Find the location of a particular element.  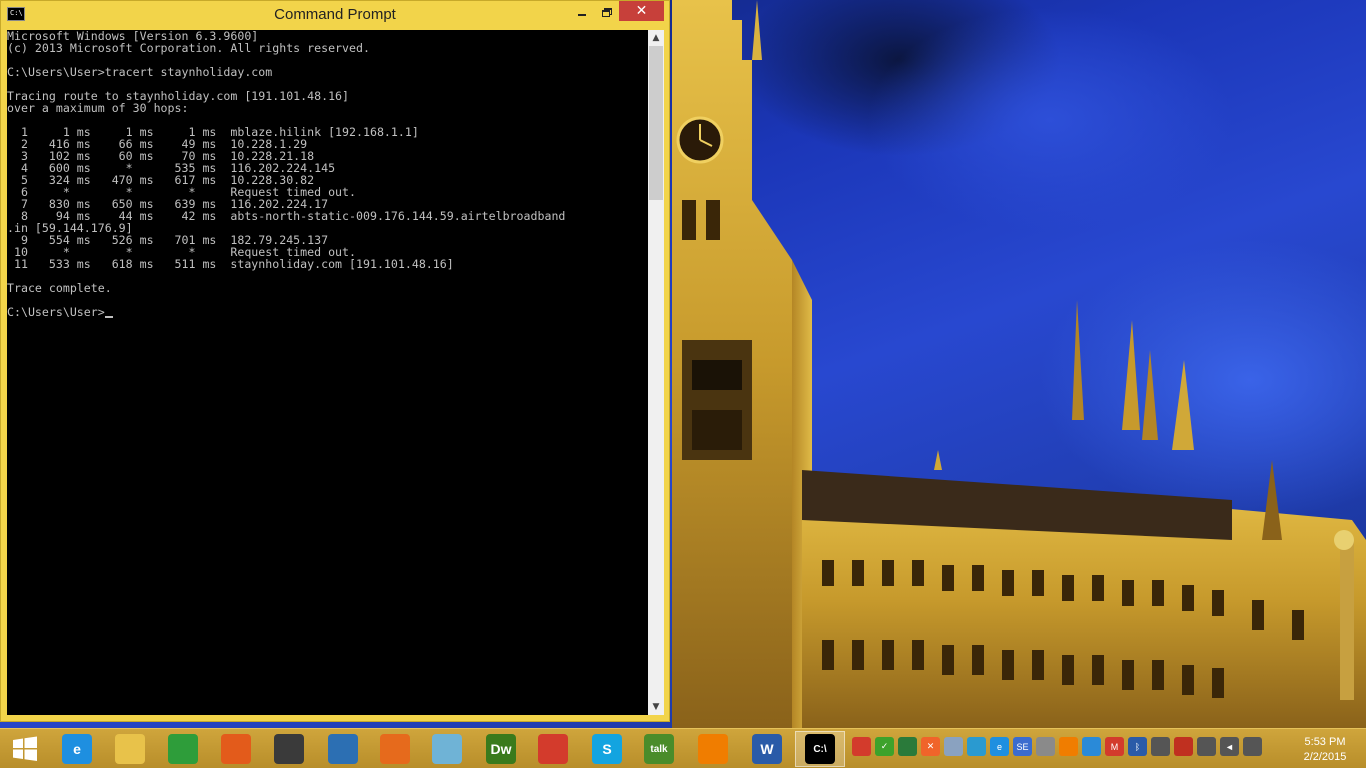

app-icon is located at coordinates (289, 749).